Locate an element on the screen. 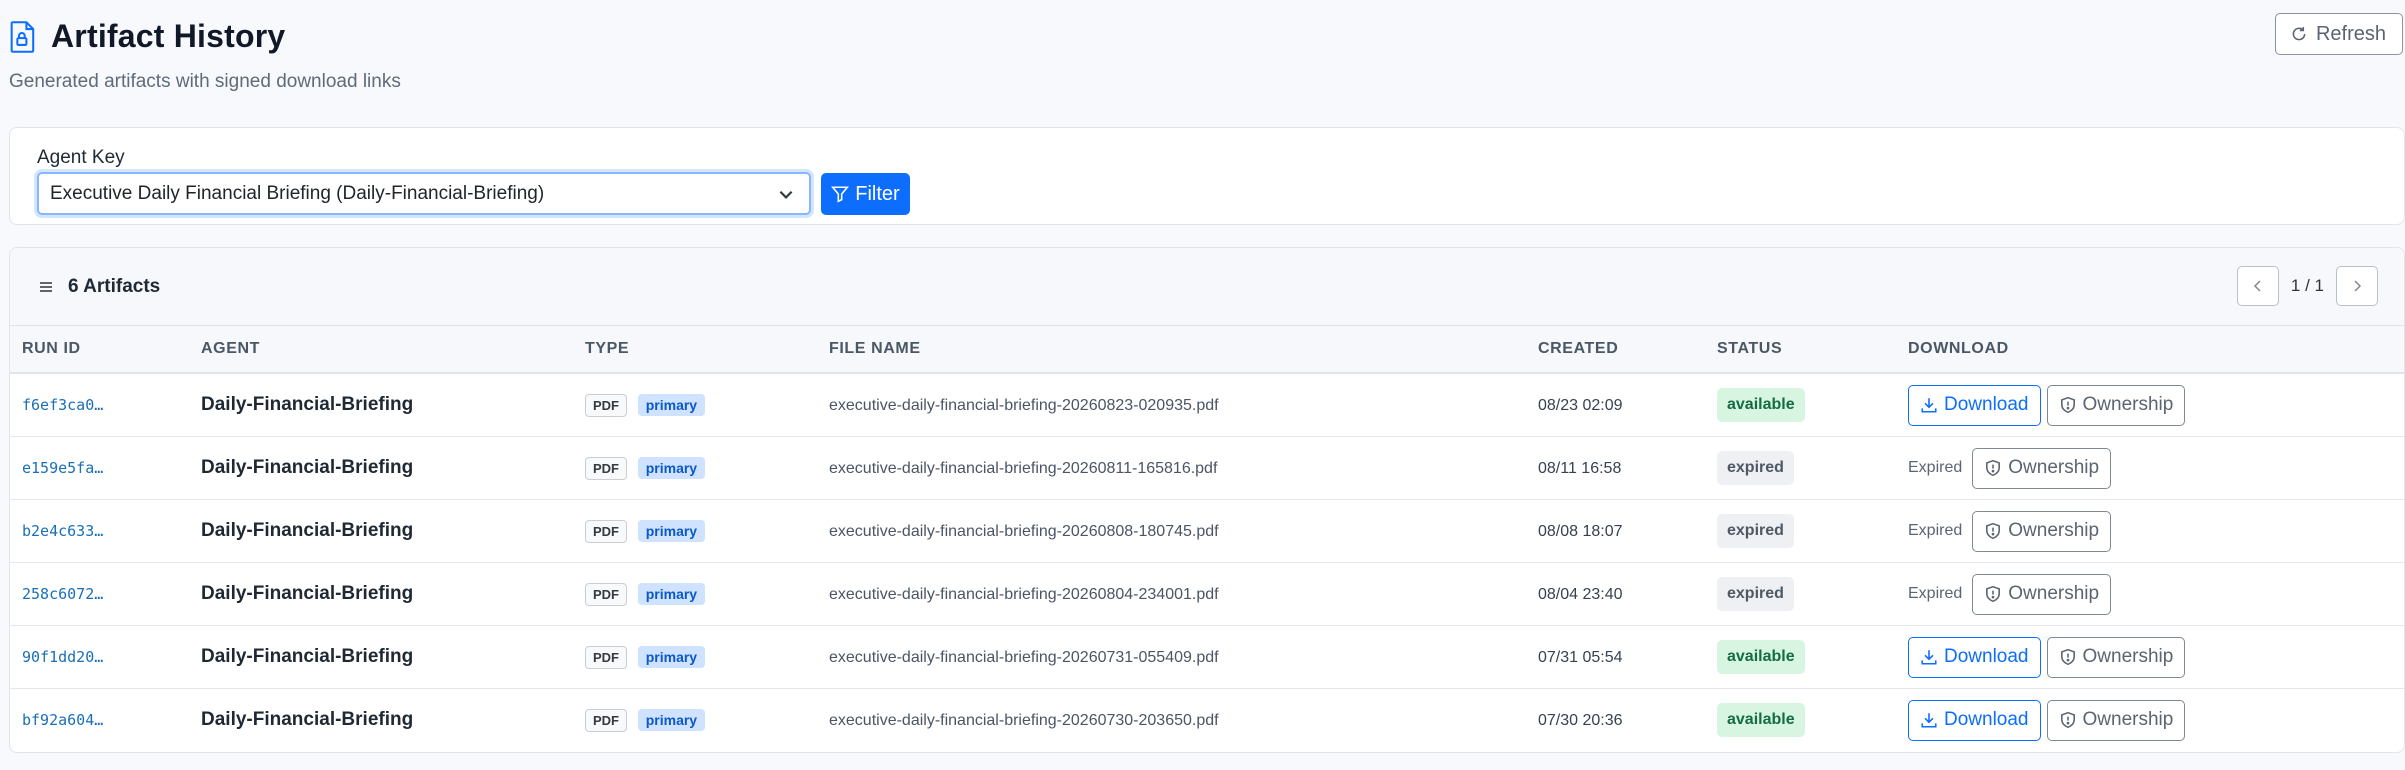 The width and height of the screenshot is (2405, 770). artifact-count: 6 Artifacts is located at coordinates (114, 286).